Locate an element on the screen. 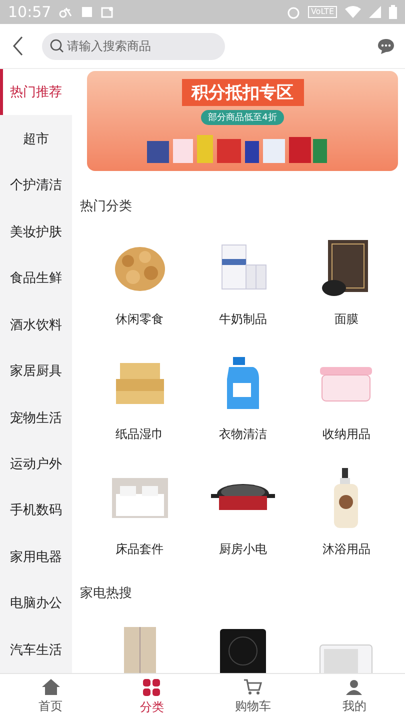 This screenshot has width=405, height=720. home-icon is located at coordinates (51, 687).